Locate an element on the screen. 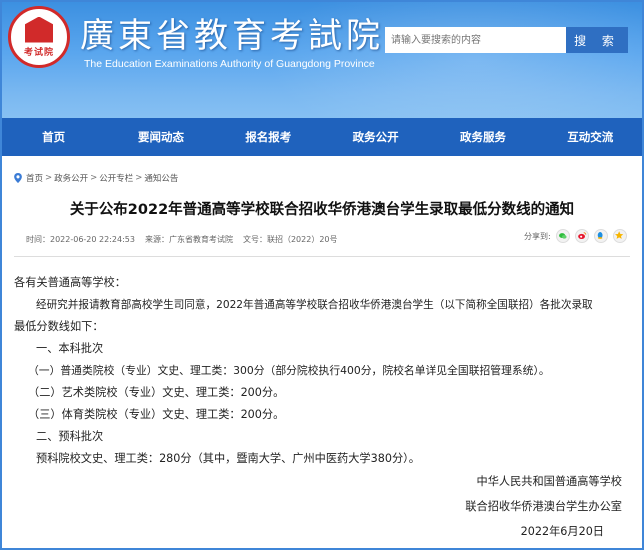 Image resolution: width=644 pixels, height=550 pixels. section-undergrad: 一、本科批次 is located at coordinates (70, 348).